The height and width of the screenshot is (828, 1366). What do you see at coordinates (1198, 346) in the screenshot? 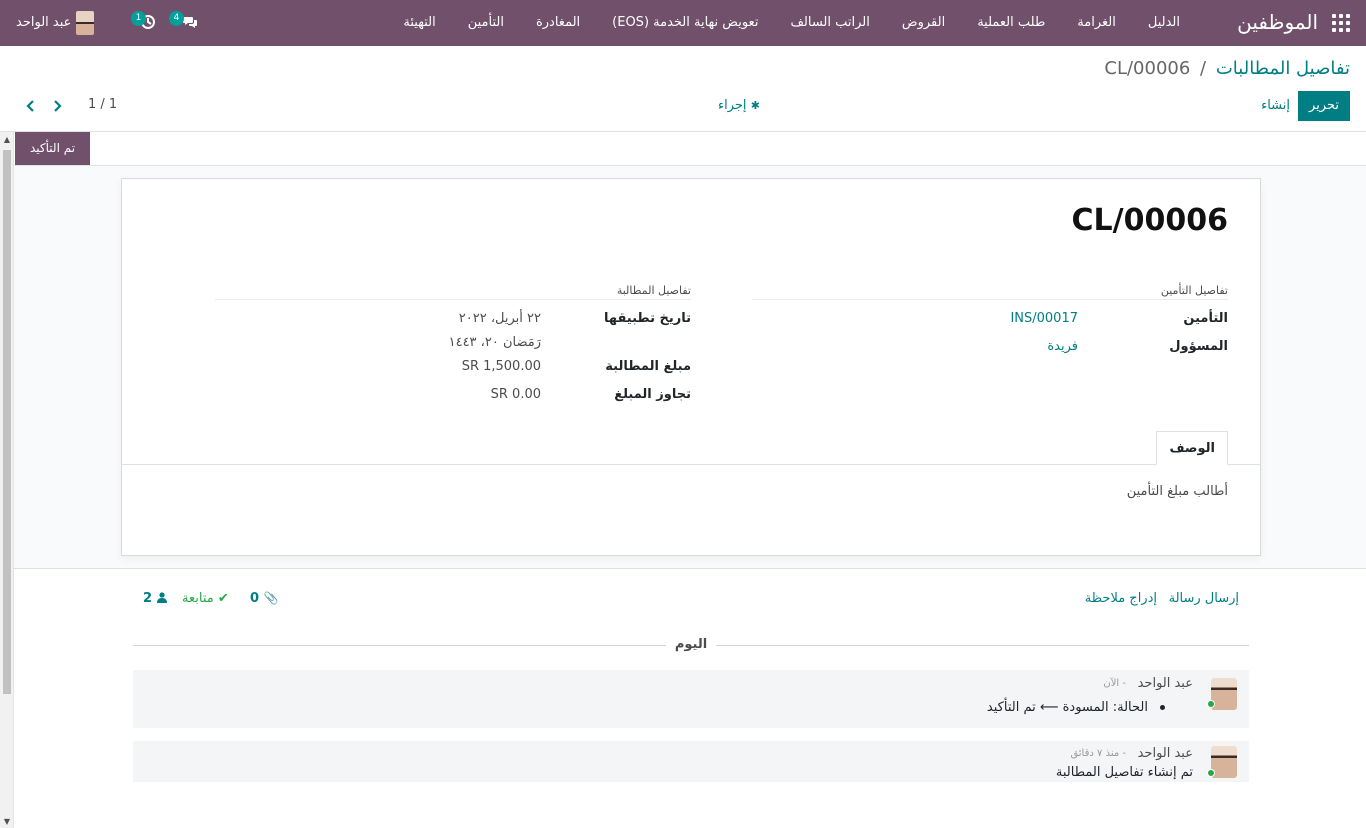
I see `responsible-label: المسؤول` at bounding box center [1198, 346].